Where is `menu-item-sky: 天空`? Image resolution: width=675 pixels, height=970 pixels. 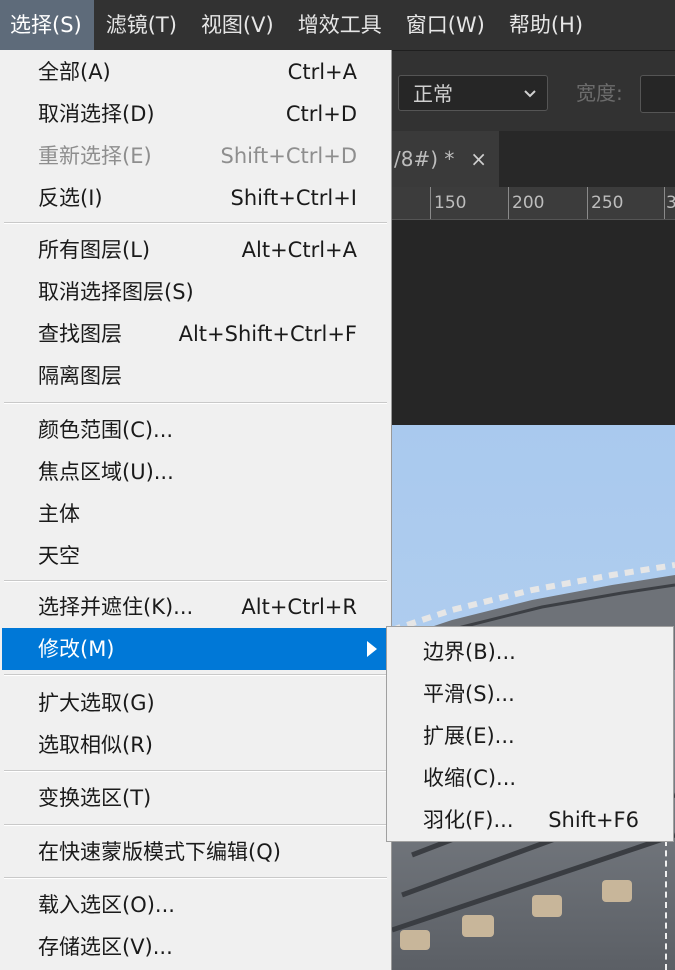
menu-item-sky: 天空 is located at coordinates (195, 556).